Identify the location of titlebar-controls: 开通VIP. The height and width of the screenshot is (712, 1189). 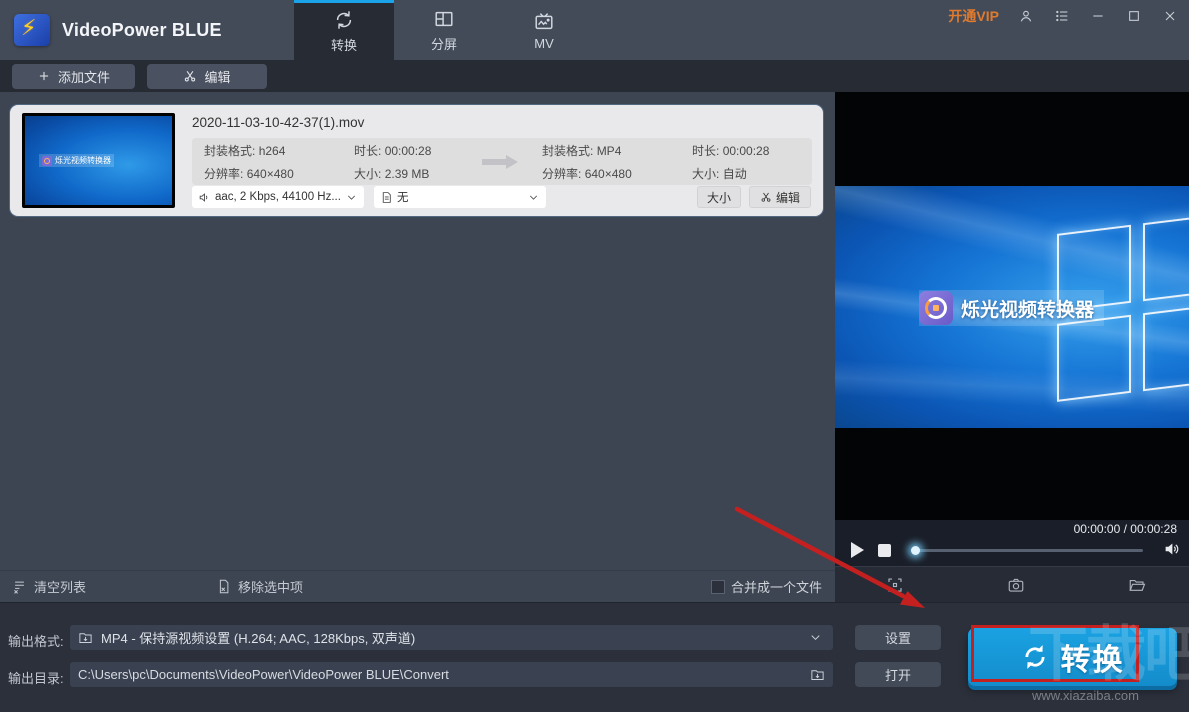
(1063, 16).